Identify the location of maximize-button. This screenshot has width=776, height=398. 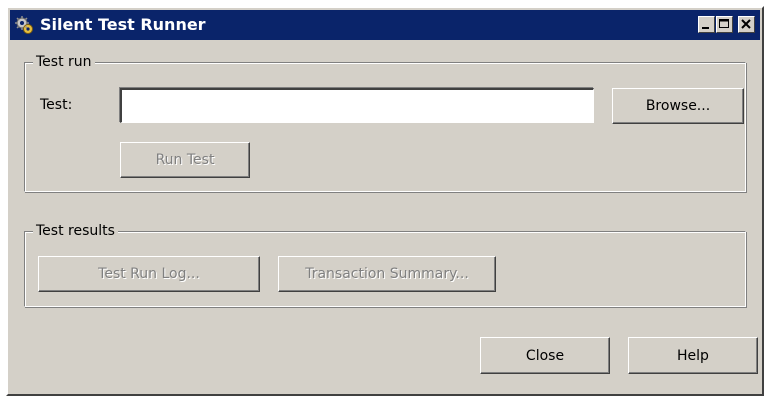
(724, 24).